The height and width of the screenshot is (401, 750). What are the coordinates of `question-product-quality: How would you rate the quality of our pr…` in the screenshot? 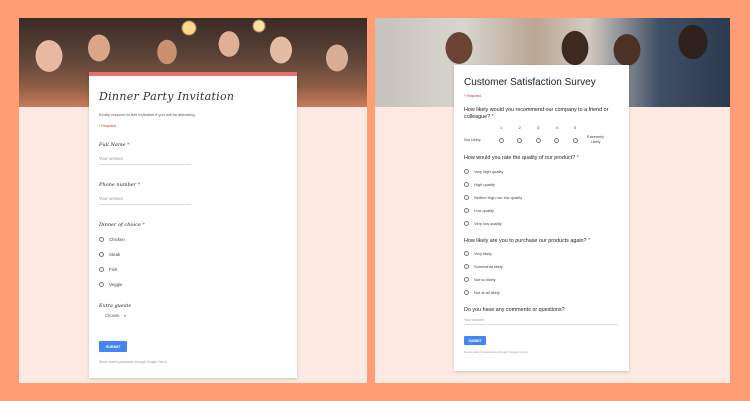 It's located at (541, 190).